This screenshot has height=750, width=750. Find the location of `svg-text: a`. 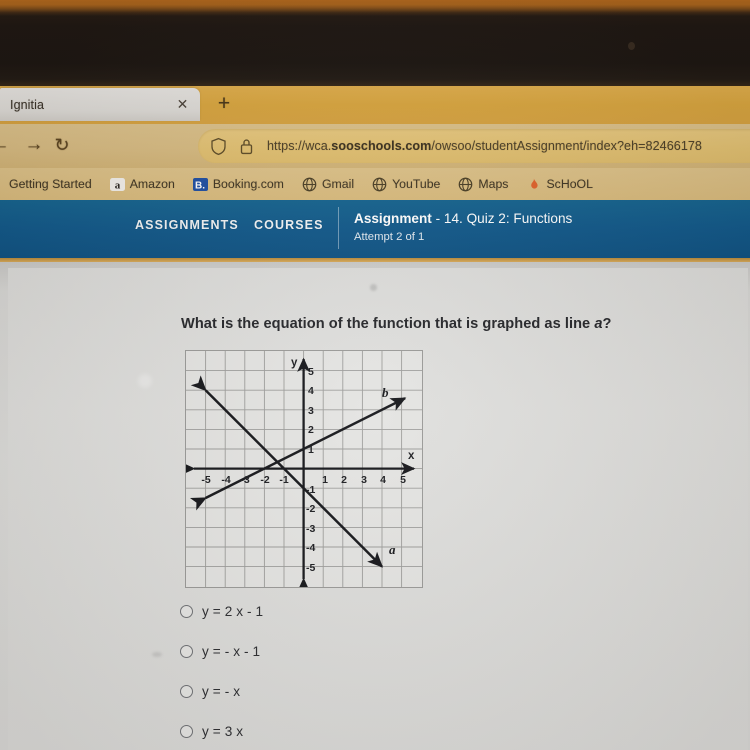

svg-text: a is located at coordinates (117, 185).